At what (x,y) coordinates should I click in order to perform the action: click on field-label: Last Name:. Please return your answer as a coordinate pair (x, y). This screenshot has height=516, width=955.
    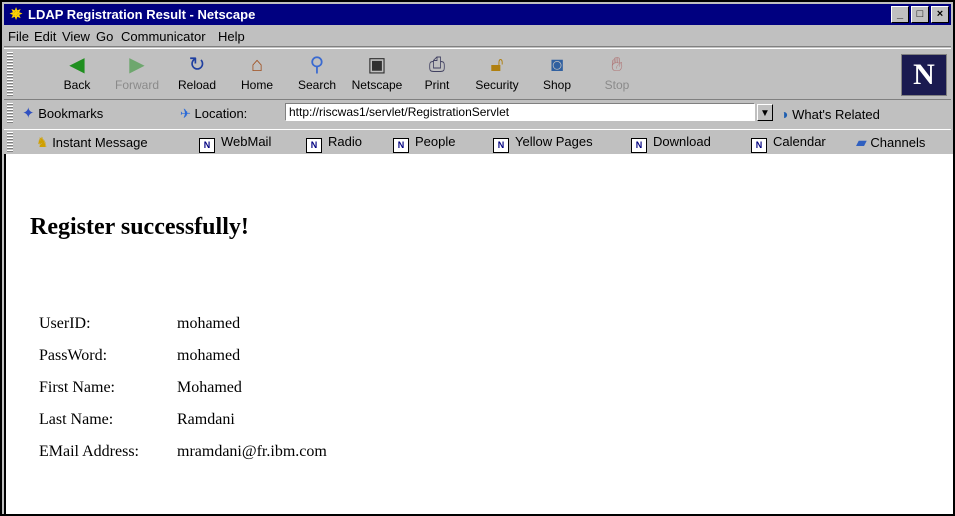
    Looking at the image, I should click on (76, 419).